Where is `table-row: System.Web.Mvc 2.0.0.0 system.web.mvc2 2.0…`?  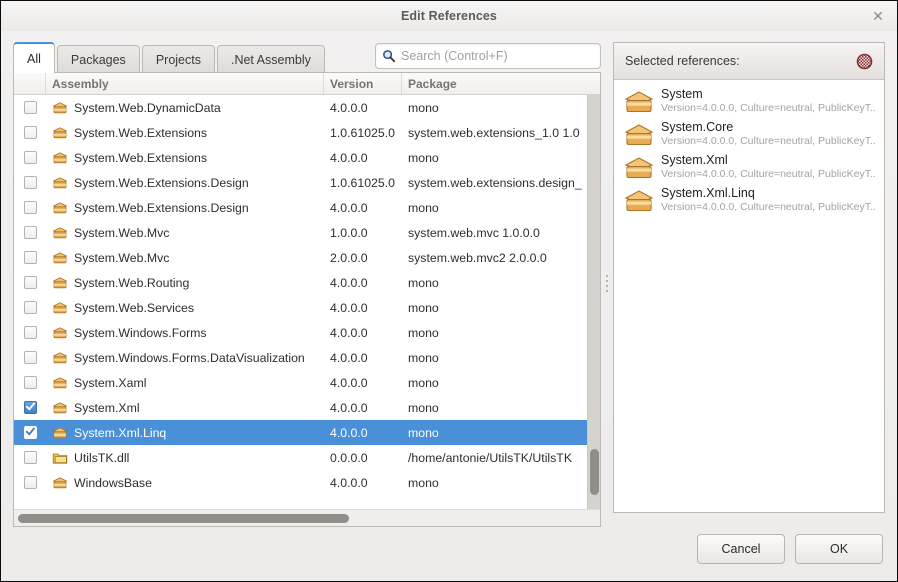 table-row: System.Web.Mvc 2.0.0.0 system.web.mvc2 2.0… is located at coordinates (307, 257).